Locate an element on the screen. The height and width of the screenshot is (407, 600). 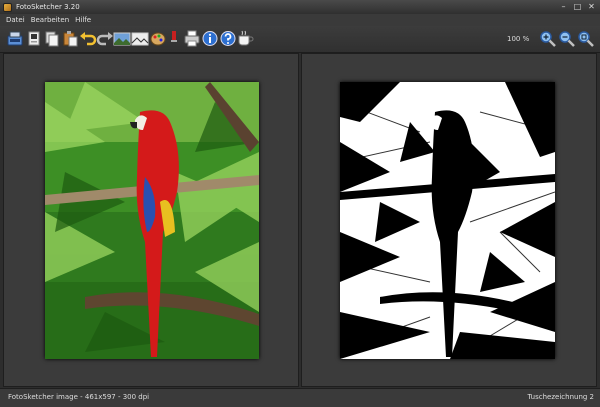
open-button is located at coordinates (34, 38).